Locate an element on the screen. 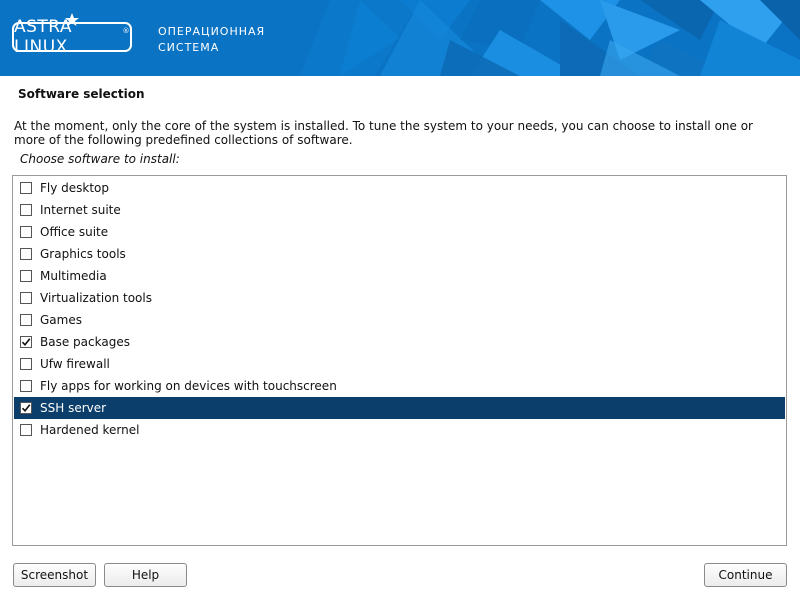  help-button: Help is located at coordinates (145, 575).